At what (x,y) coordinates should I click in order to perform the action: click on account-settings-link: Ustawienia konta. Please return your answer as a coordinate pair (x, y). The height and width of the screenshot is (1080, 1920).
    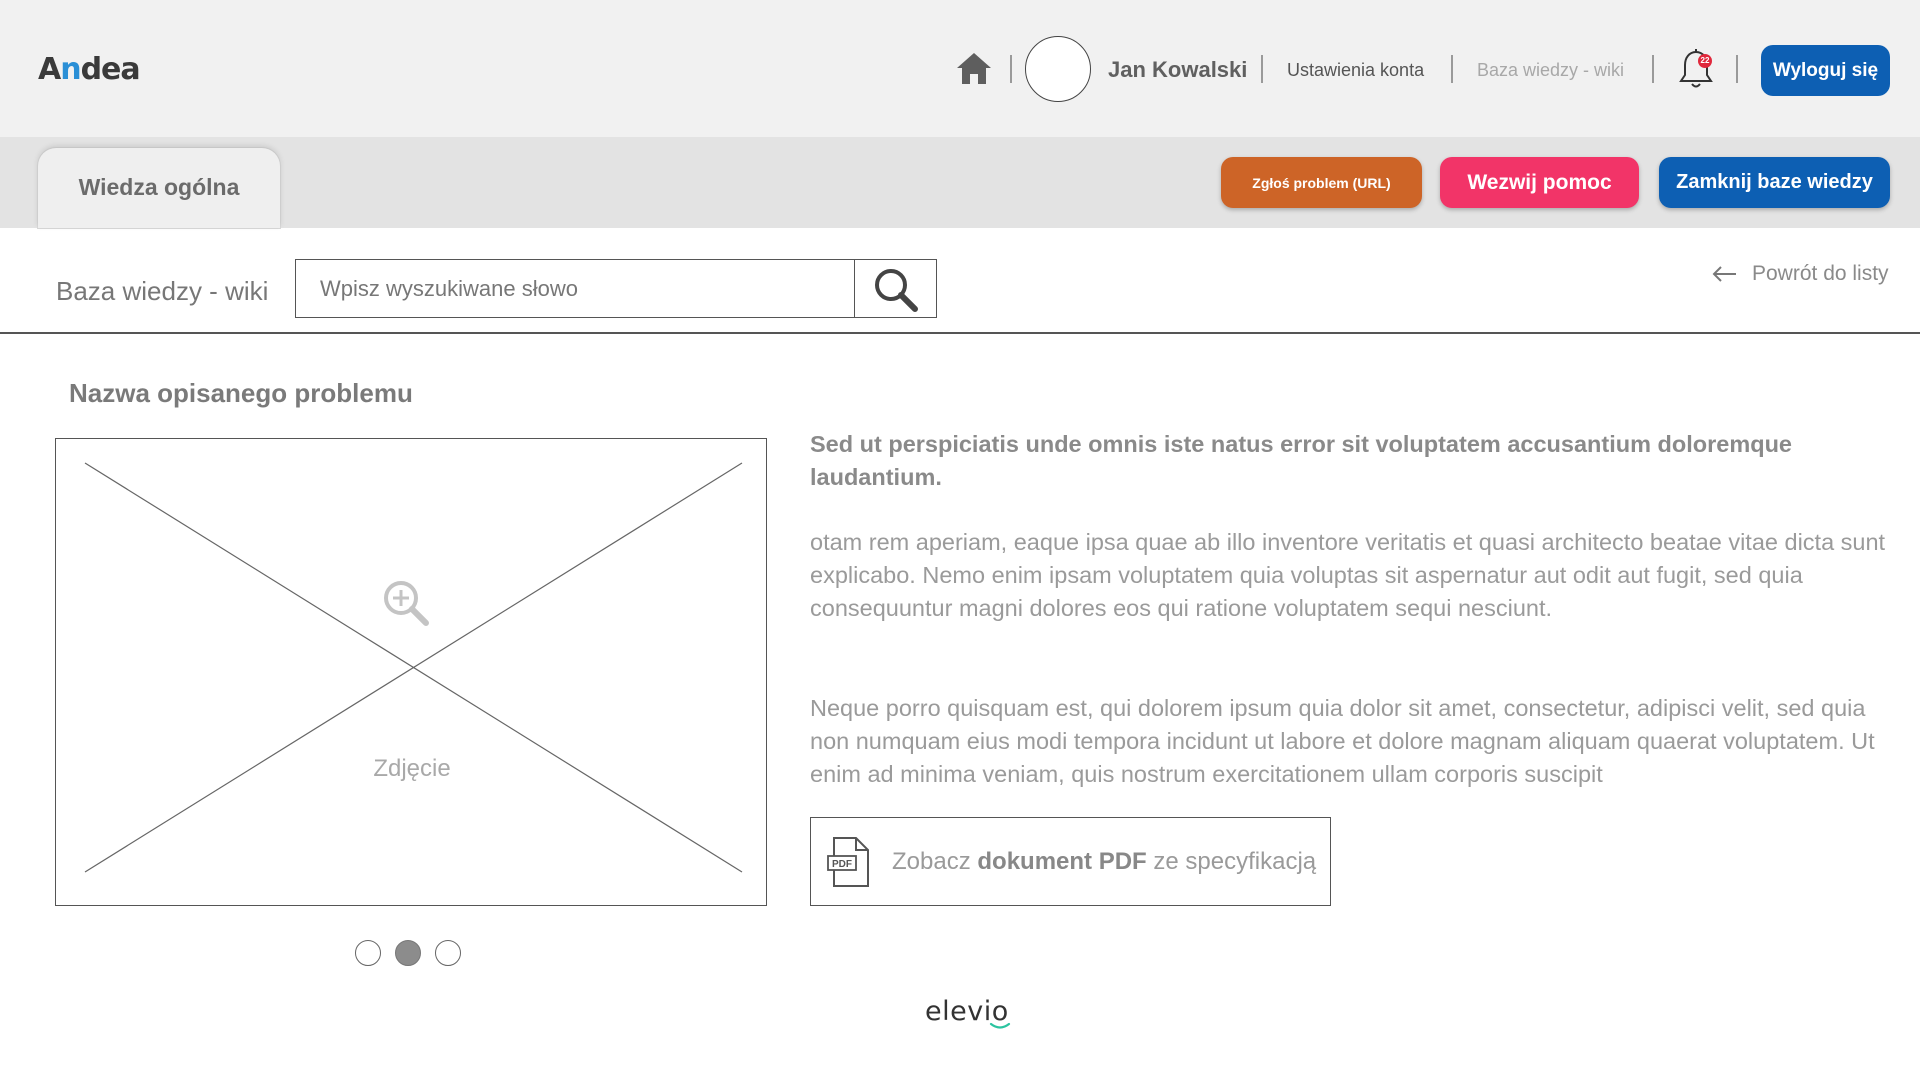
    Looking at the image, I should click on (1355, 70).